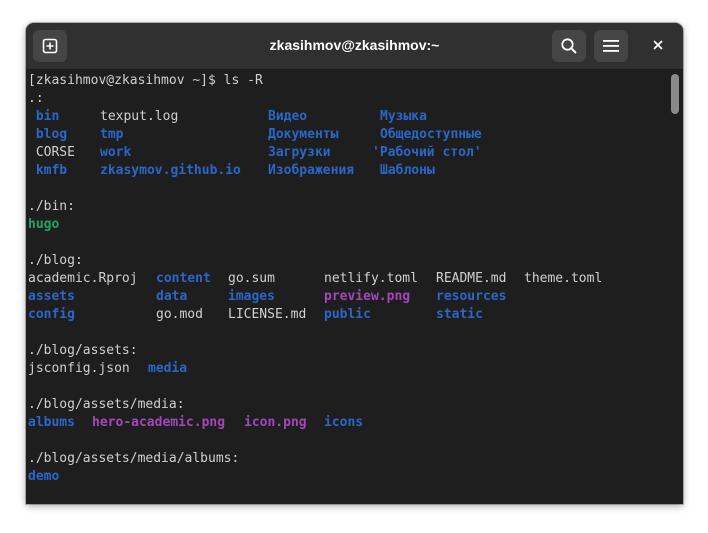  I want to click on section-header: ./blog/assets/media:, so click(106, 405).